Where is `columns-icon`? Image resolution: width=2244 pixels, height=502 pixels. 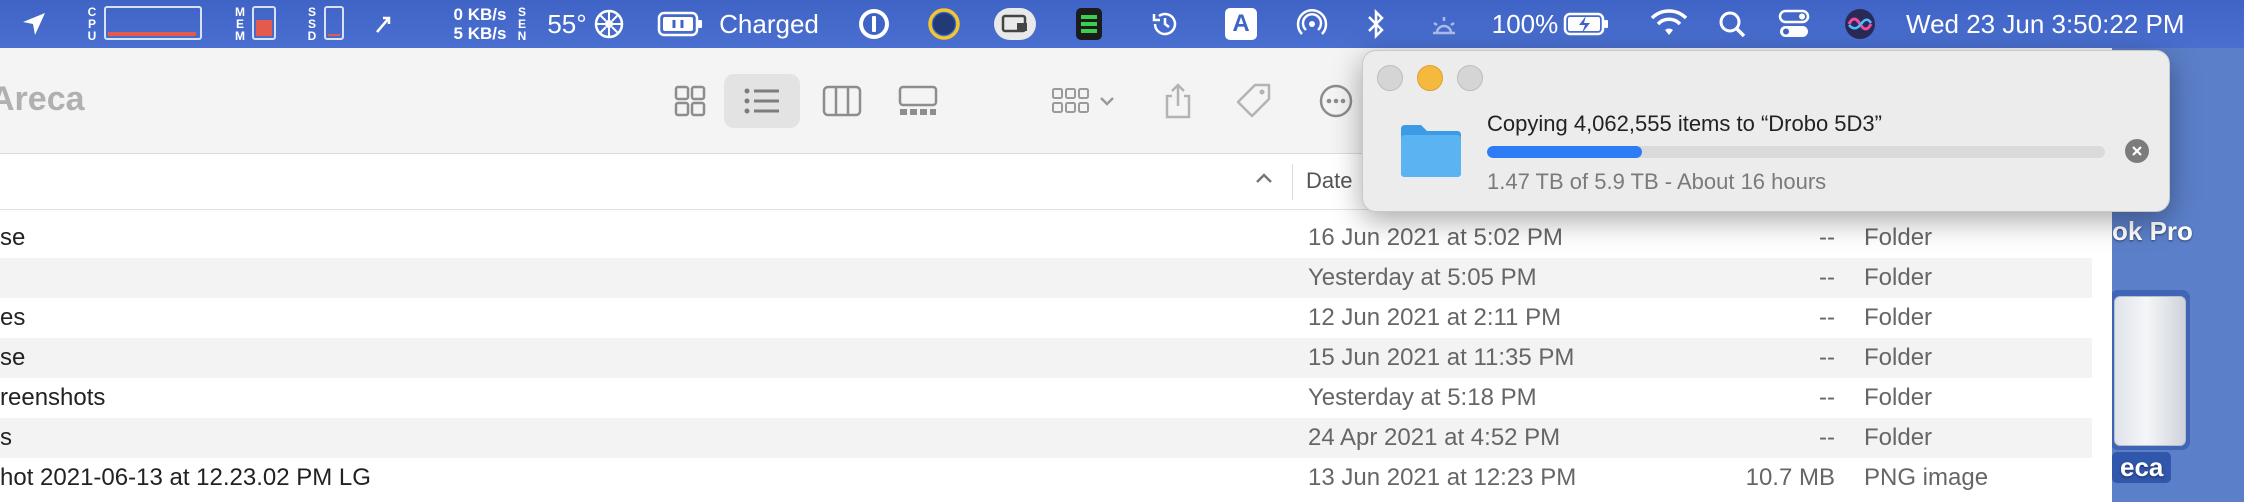 columns-icon is located at coordinates (842, 101).